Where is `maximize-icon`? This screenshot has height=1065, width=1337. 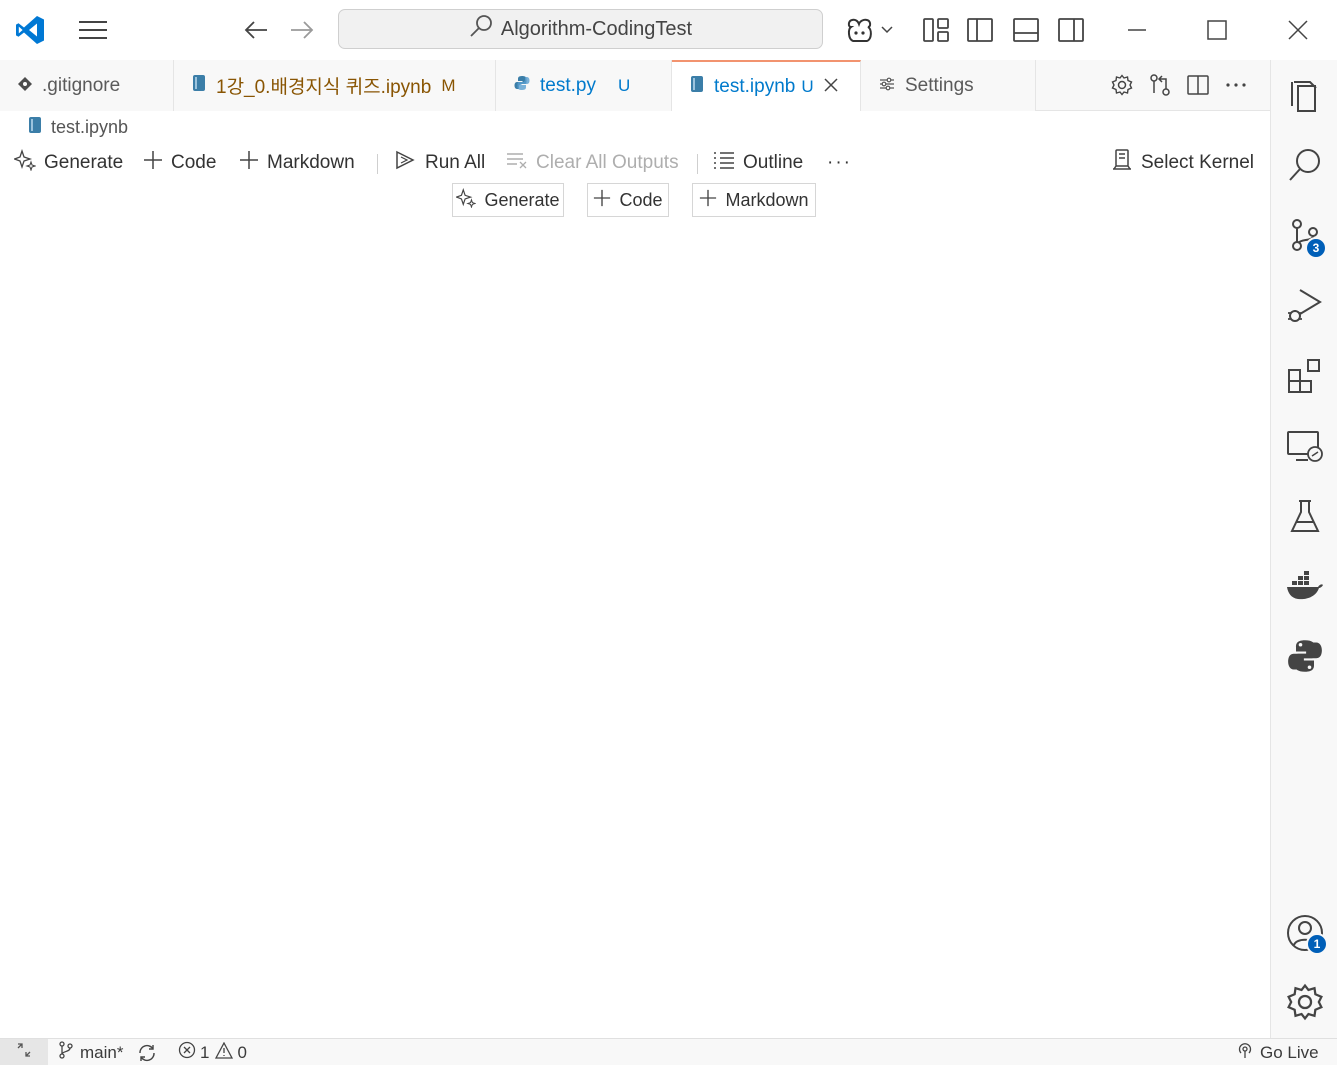
maximize-icon is located at coordinates (1217, 30).